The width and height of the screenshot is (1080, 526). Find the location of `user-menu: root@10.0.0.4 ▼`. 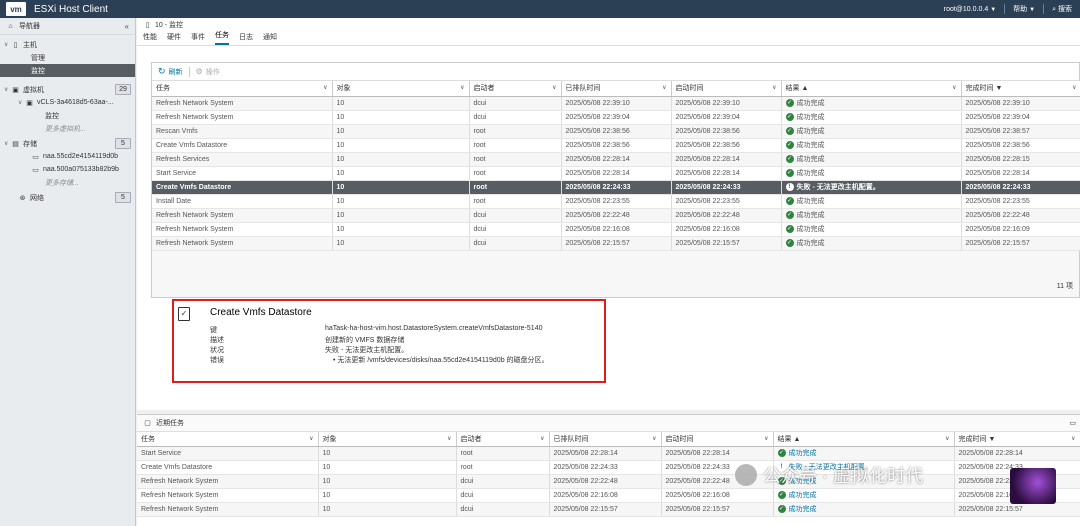

user-menu: root@10.0.0.4 ▼ is located at coordinates (970, 9).